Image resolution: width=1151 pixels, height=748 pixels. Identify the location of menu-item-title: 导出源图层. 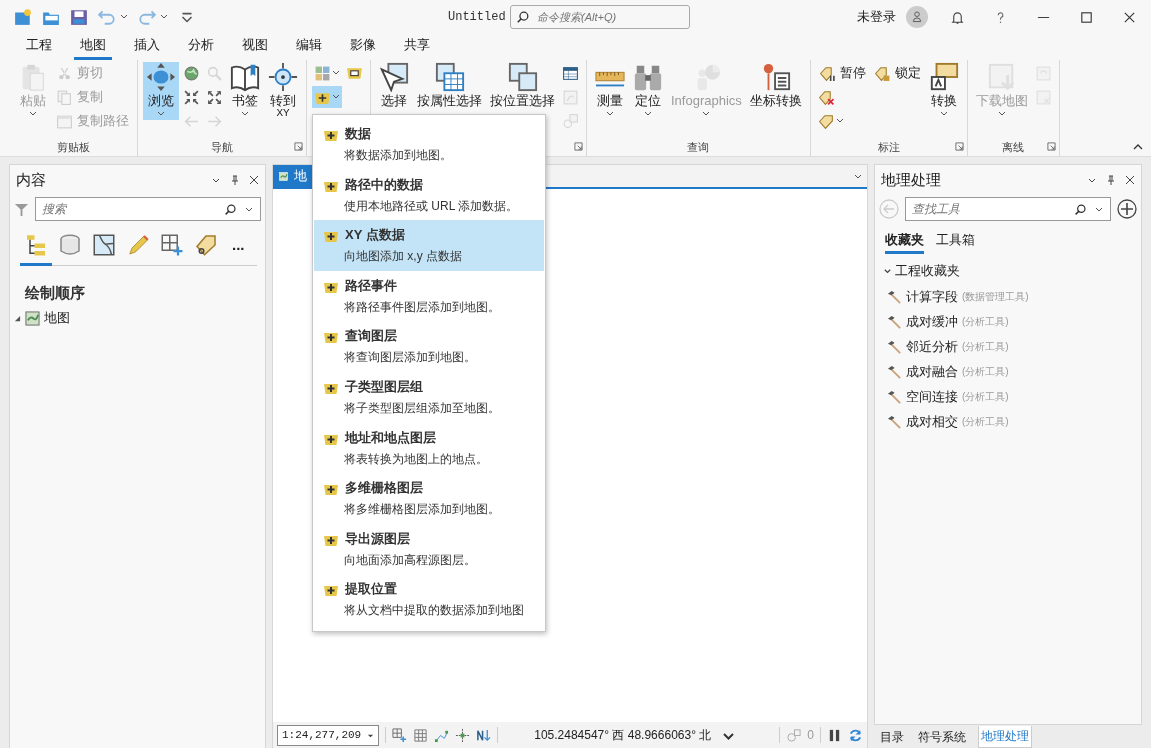
(377, 538).